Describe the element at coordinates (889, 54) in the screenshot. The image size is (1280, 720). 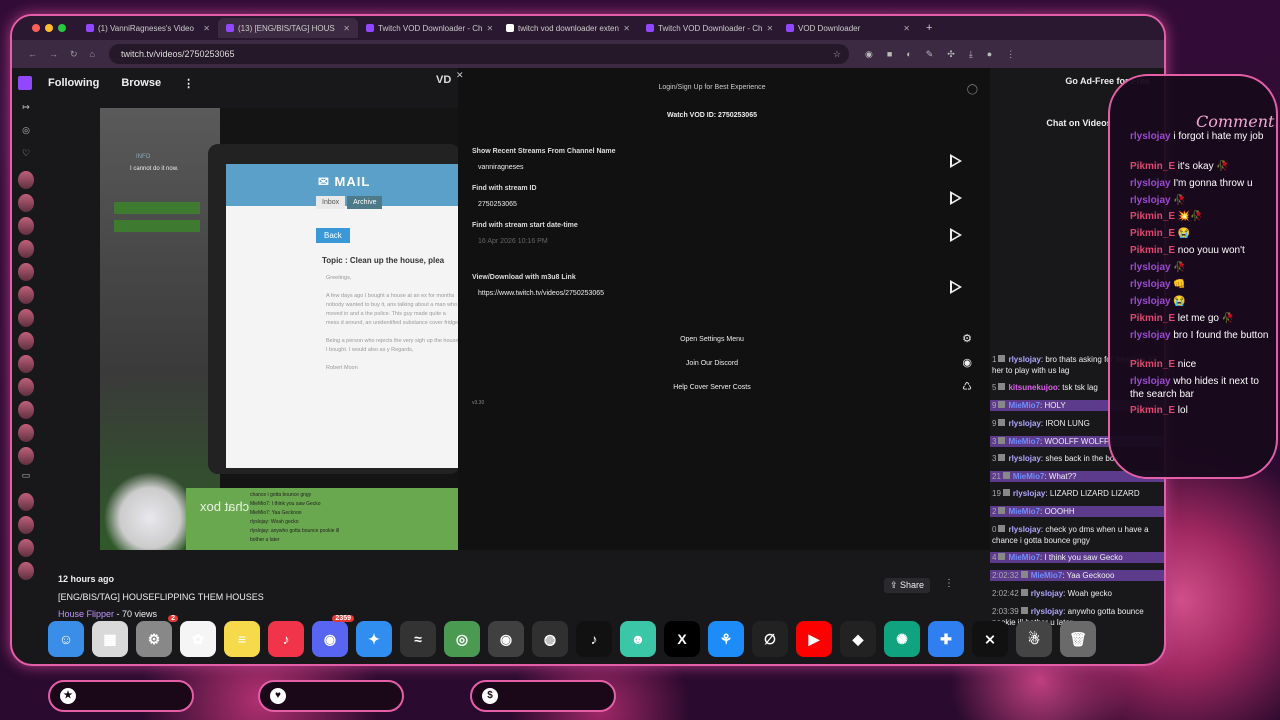
I see `extension-icon: ■` at that location.